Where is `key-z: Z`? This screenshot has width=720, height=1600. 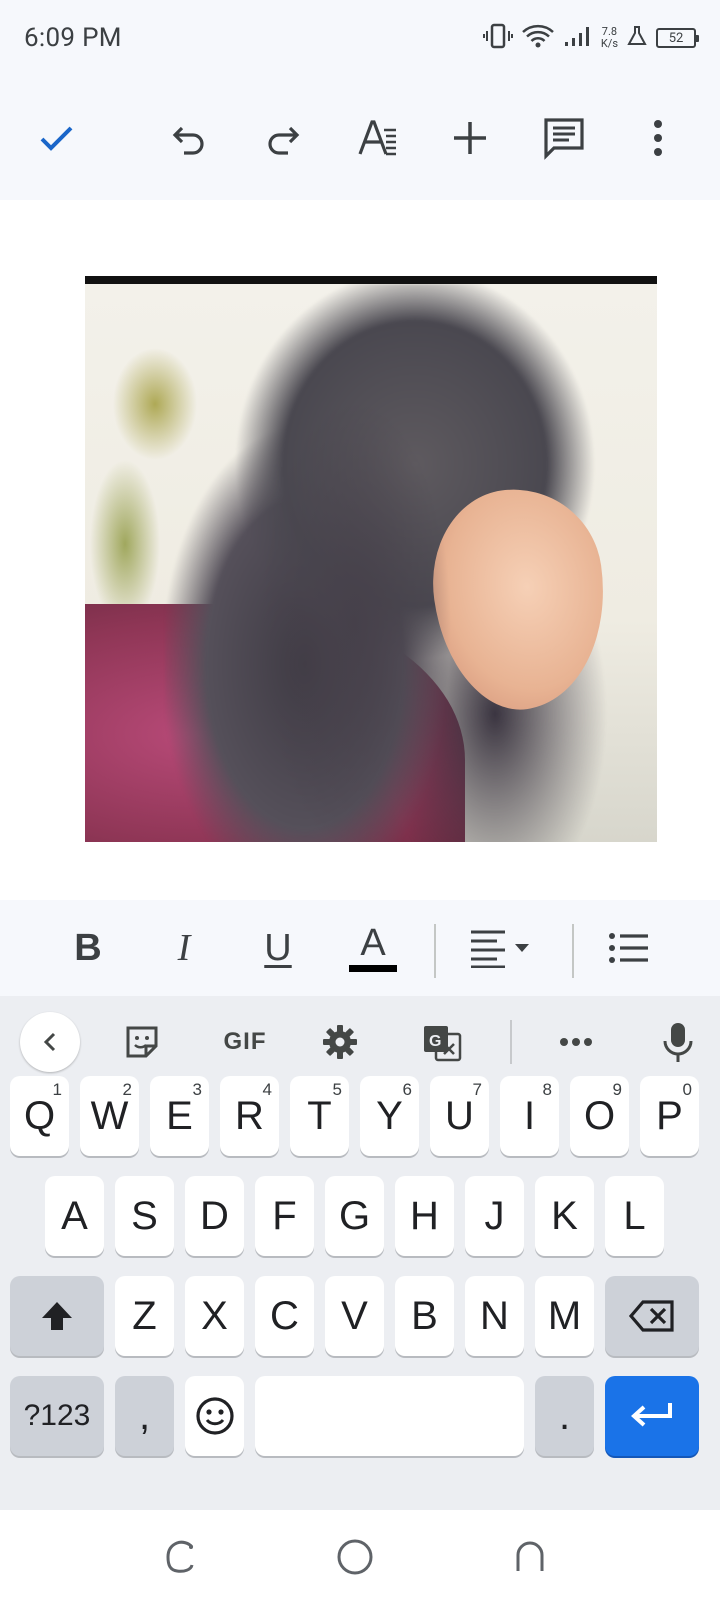
key-z: Z is located at coordinates (144, 1316).